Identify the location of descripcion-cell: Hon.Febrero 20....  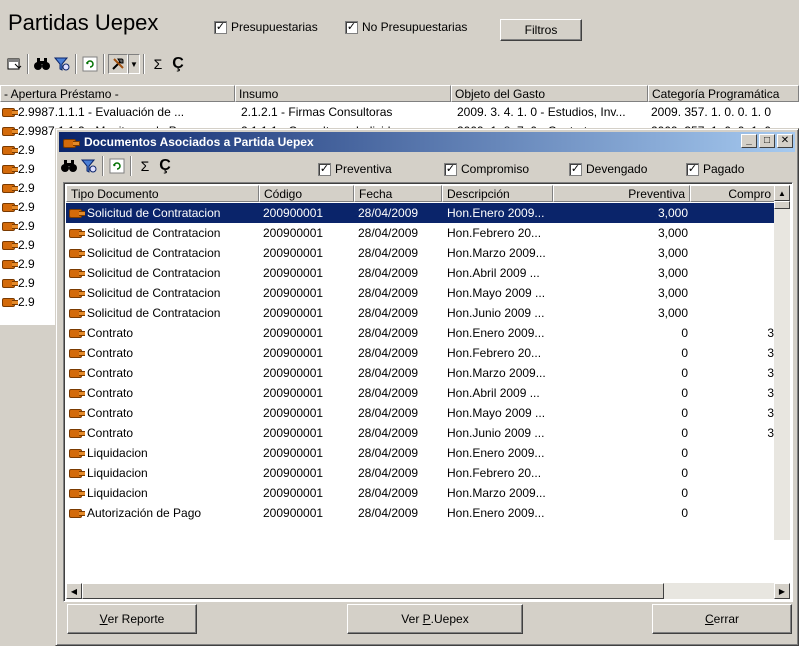
(494, 233).